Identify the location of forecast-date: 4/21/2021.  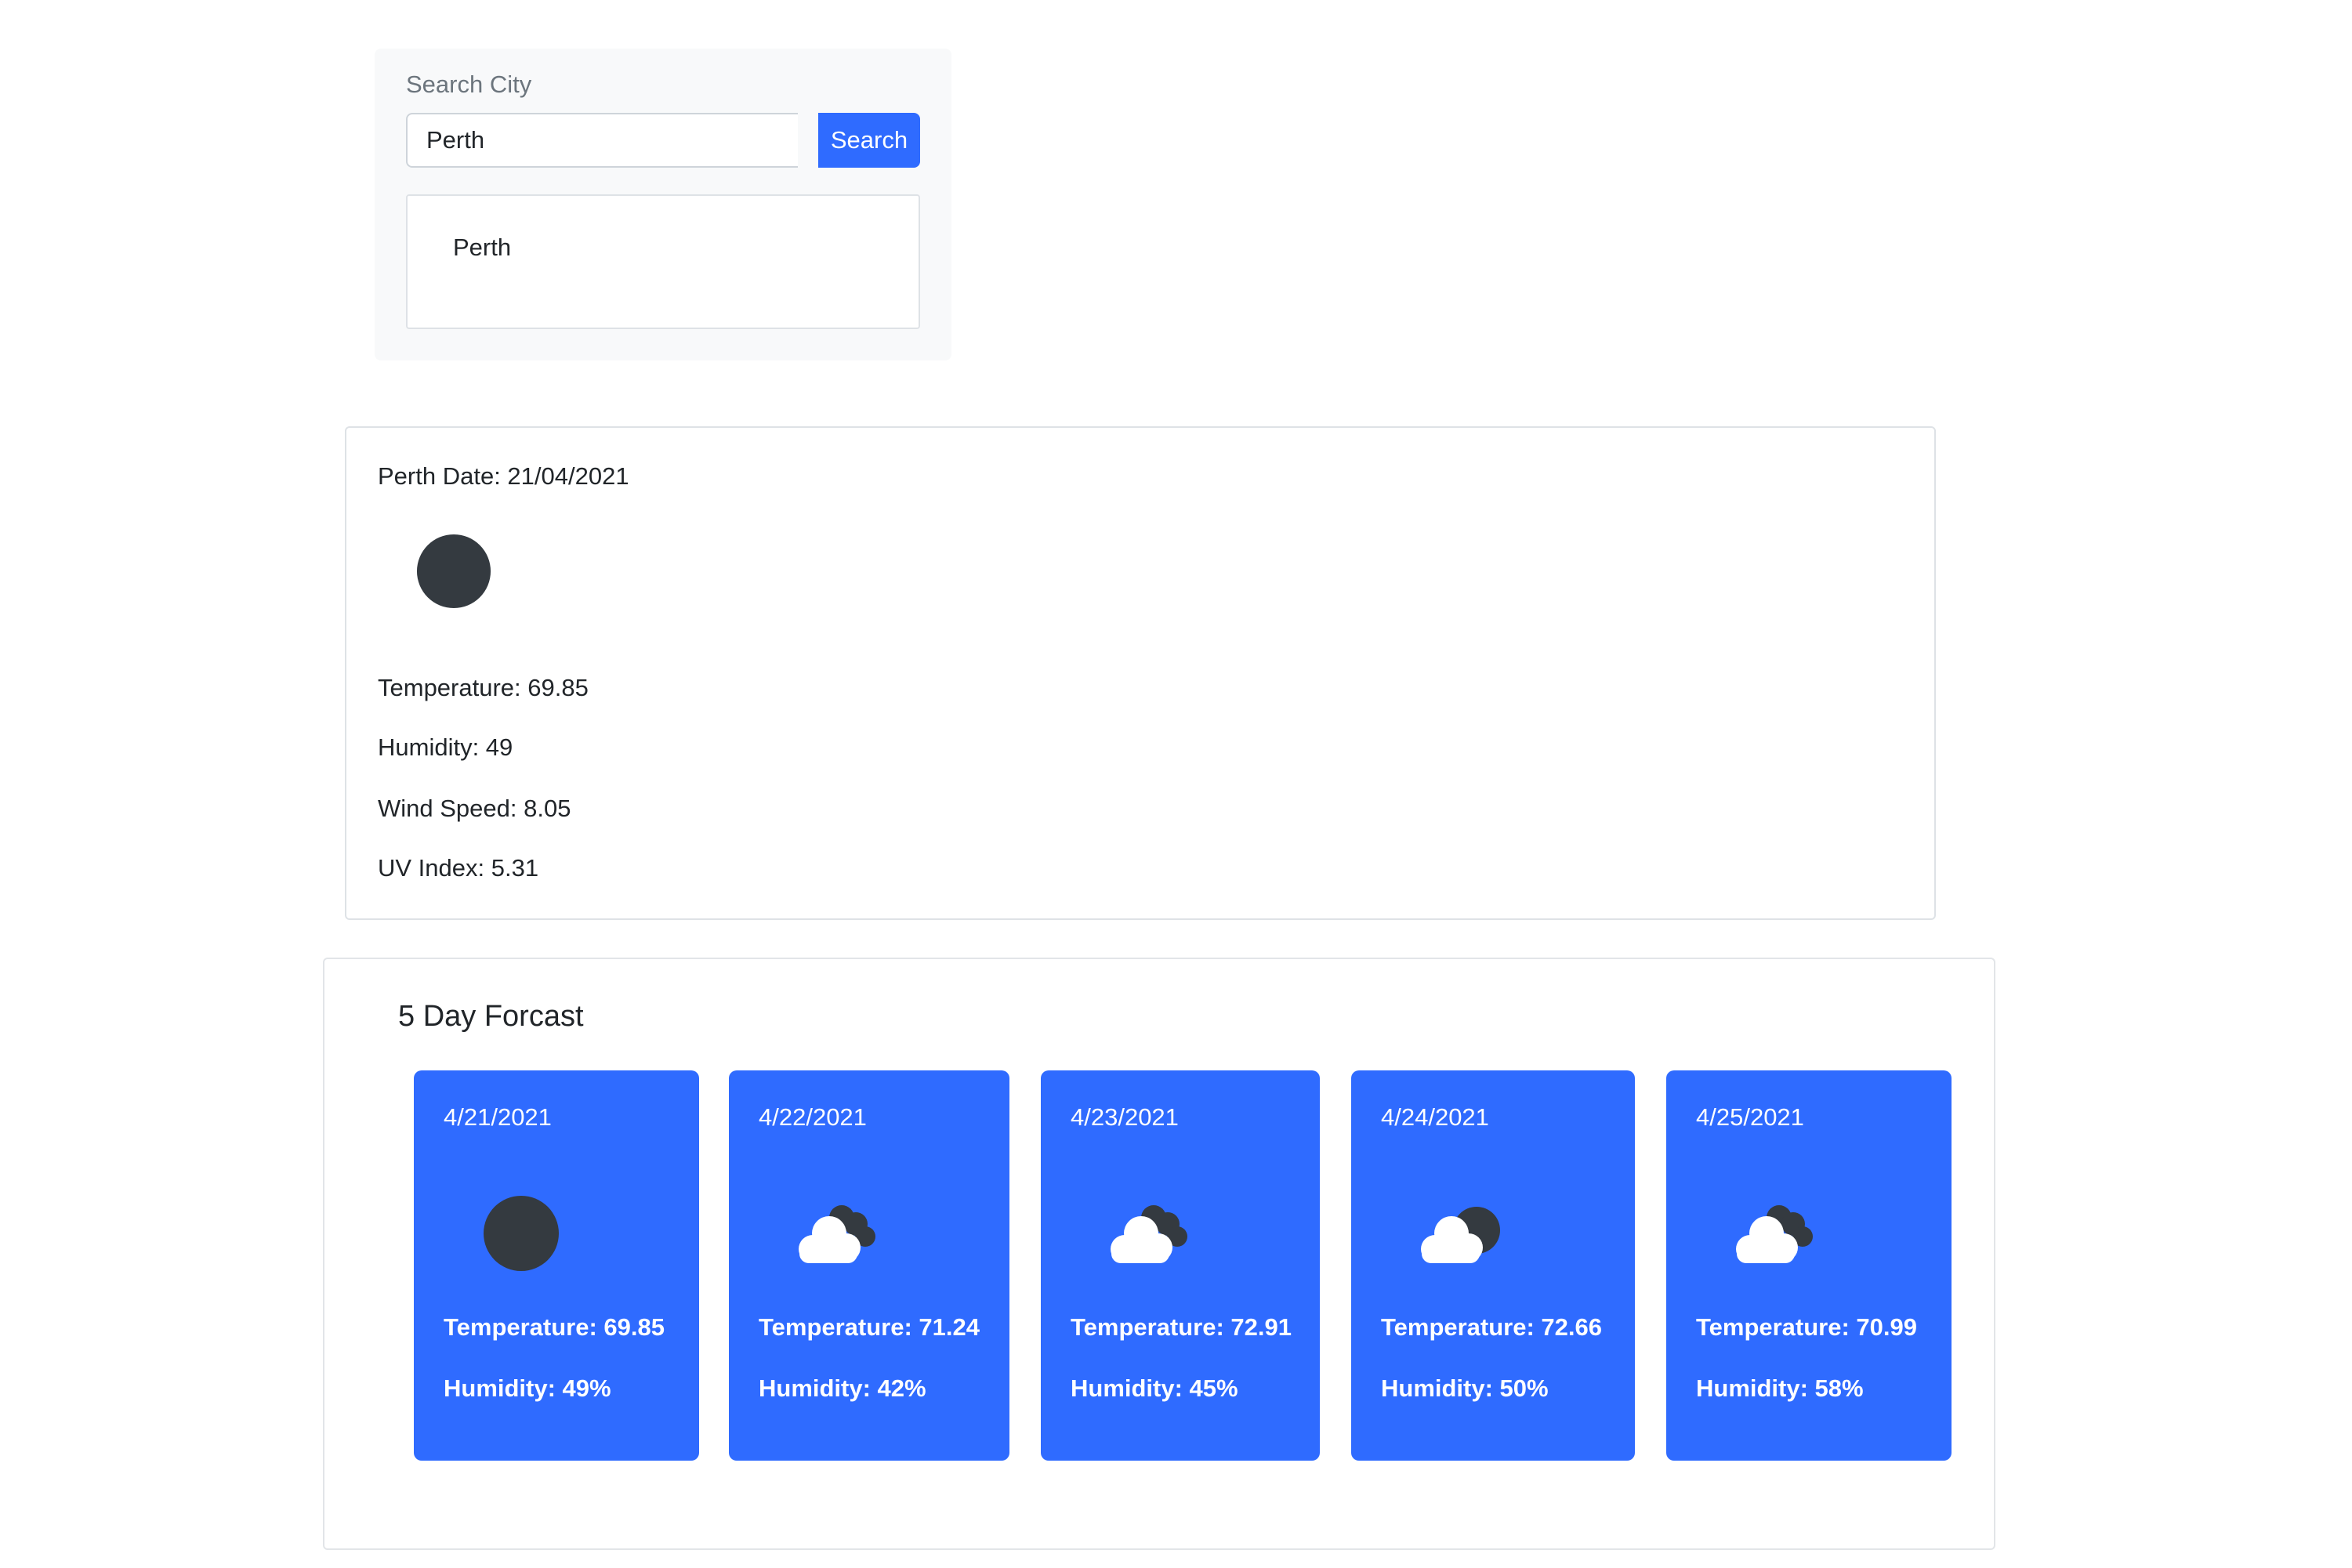
(498, 1117).